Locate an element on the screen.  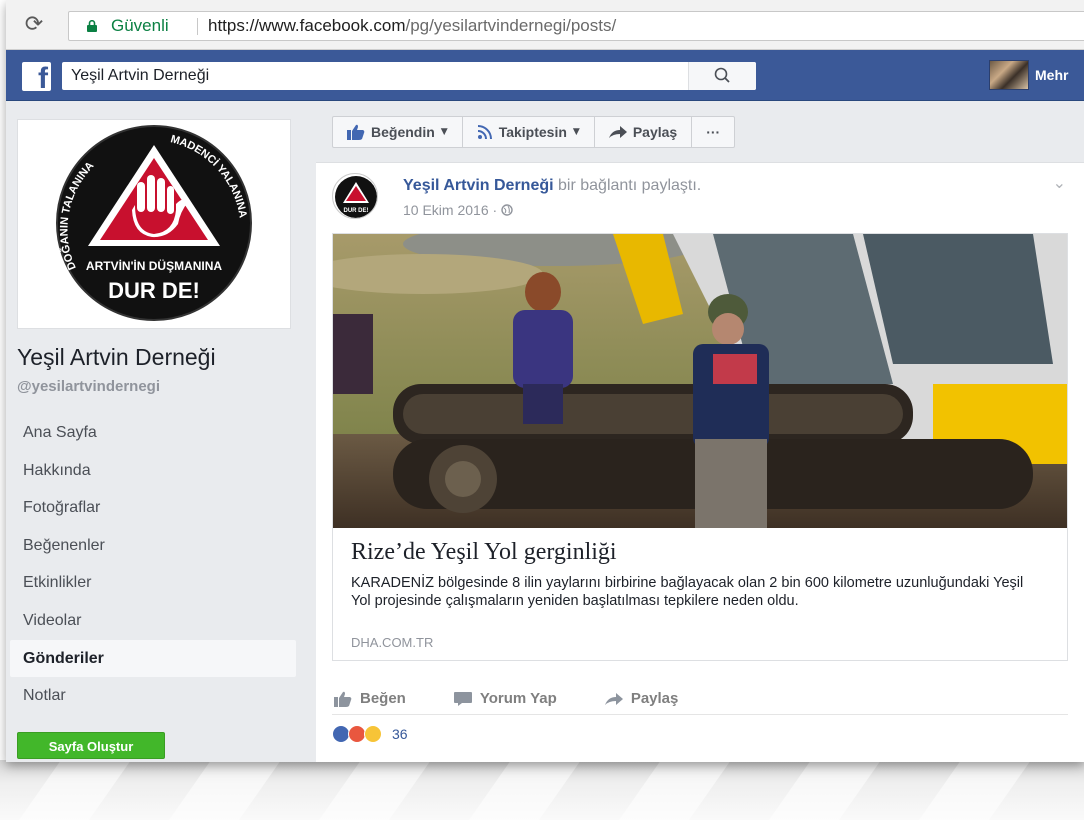
post-author-avatar: DUR DE! is located at coordinates (355, 196).